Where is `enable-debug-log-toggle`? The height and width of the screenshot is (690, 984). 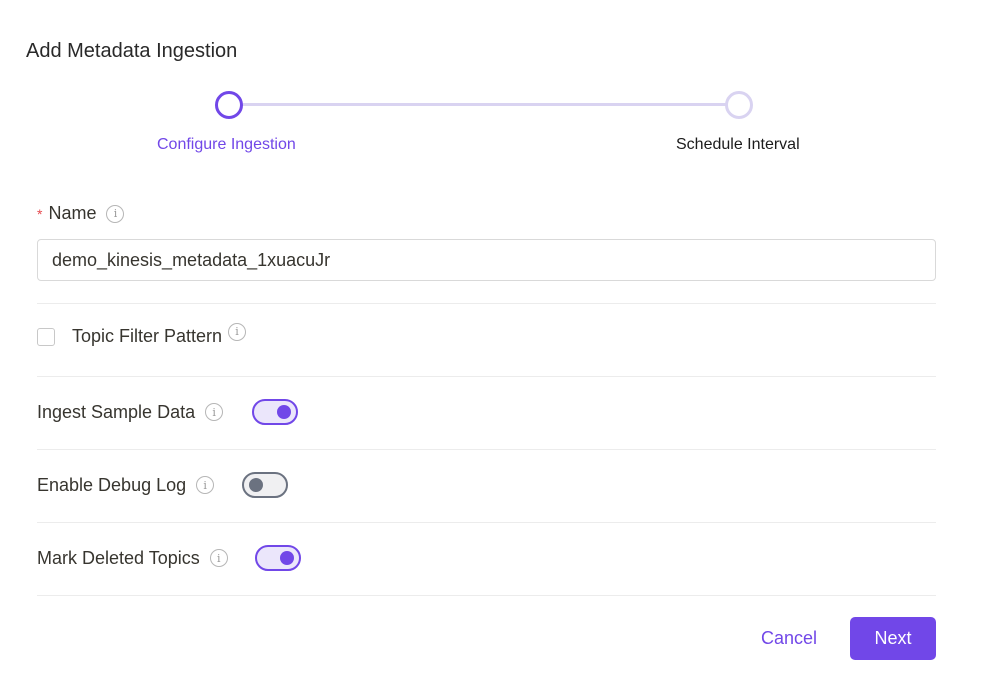 enable-debug-log-toggle is located at coordinates (265, 485).